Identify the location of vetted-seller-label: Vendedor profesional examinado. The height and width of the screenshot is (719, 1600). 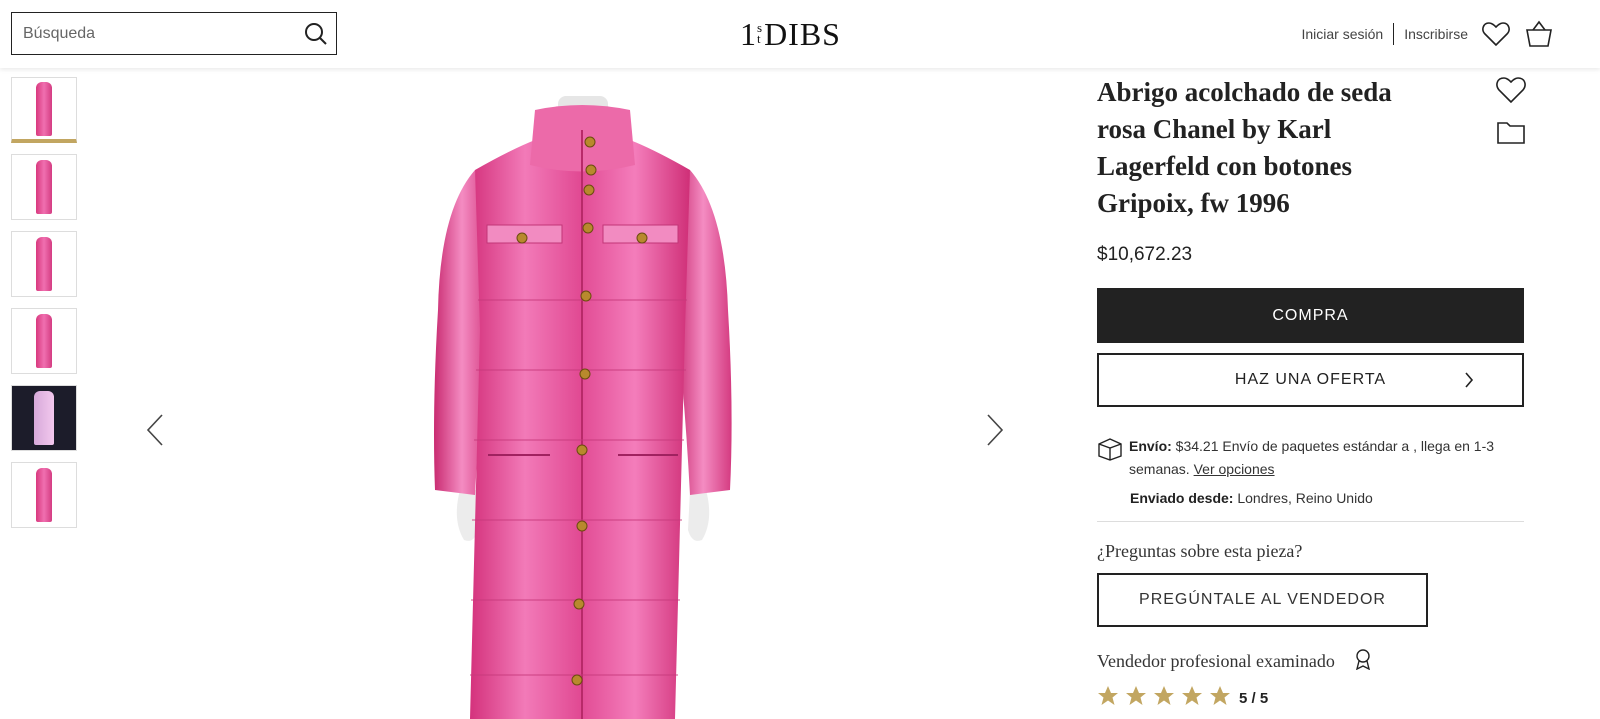
(1216, 661).